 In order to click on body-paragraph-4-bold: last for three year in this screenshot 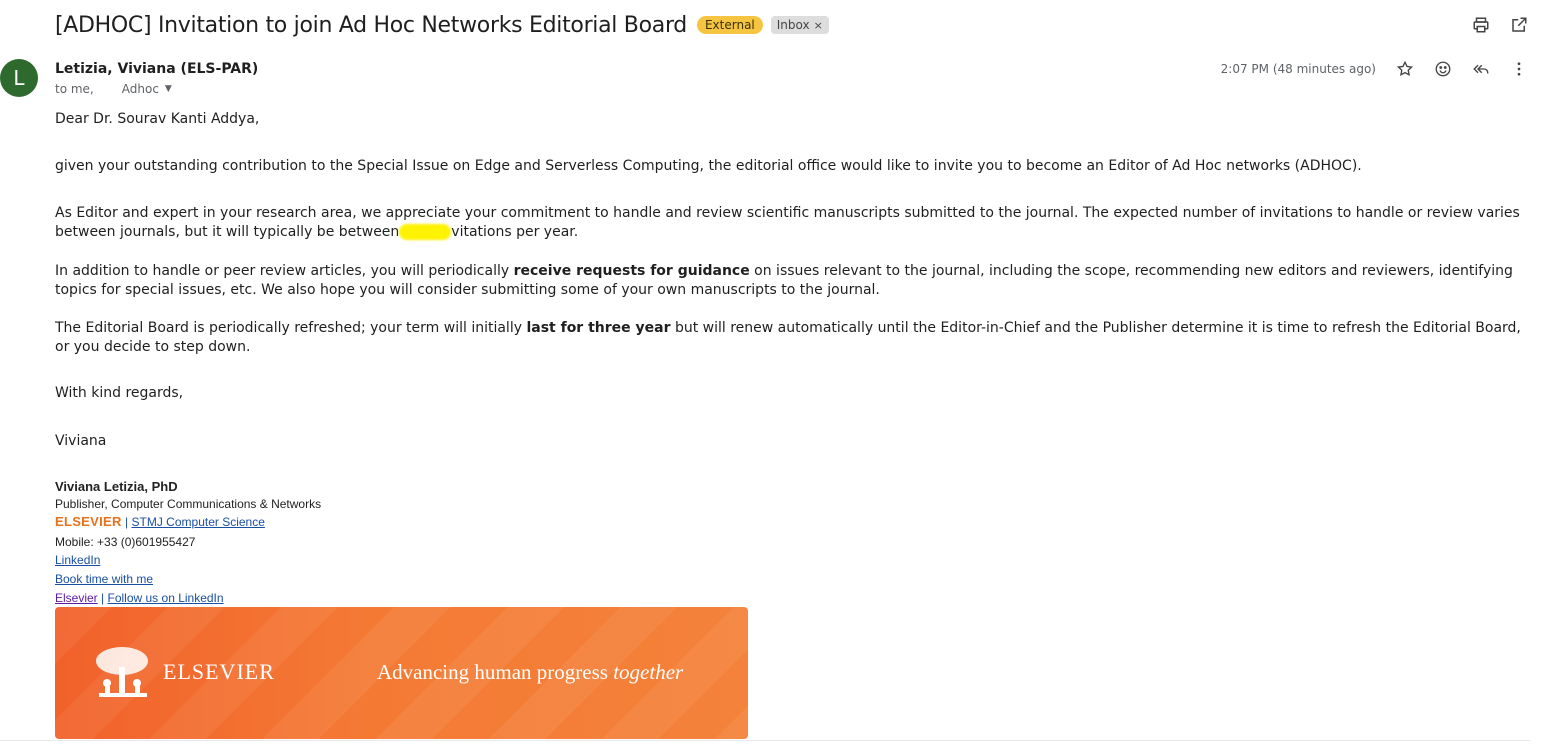, I will do `click(598, 328)`.